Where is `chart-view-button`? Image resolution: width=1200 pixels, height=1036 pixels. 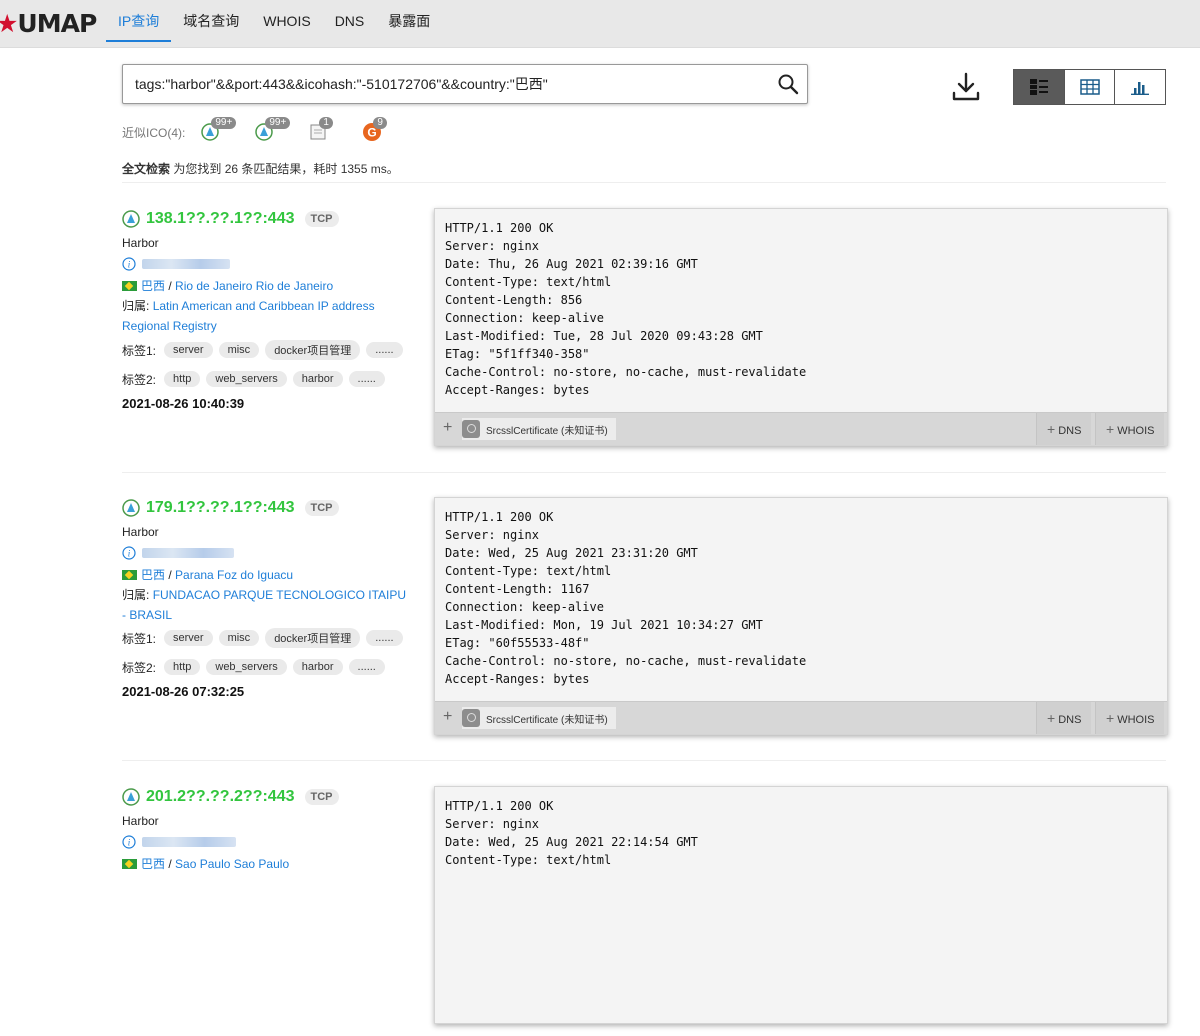 chart-view-button is located at coordinates (1140, 87).